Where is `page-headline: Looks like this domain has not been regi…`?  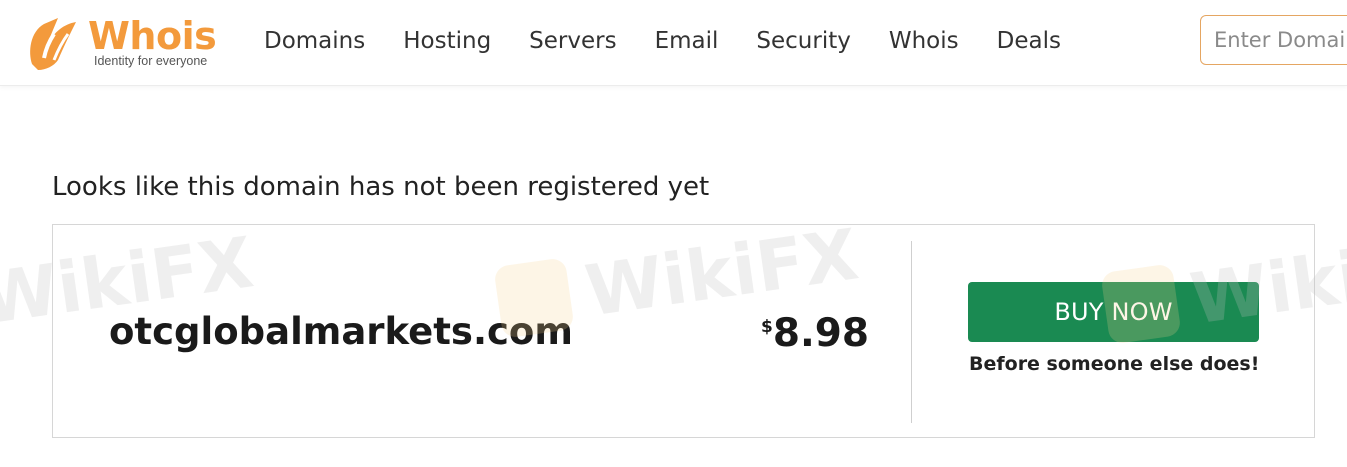
page-headline: Looks like this domain has not been regi… is located at coordinates (381, 187).